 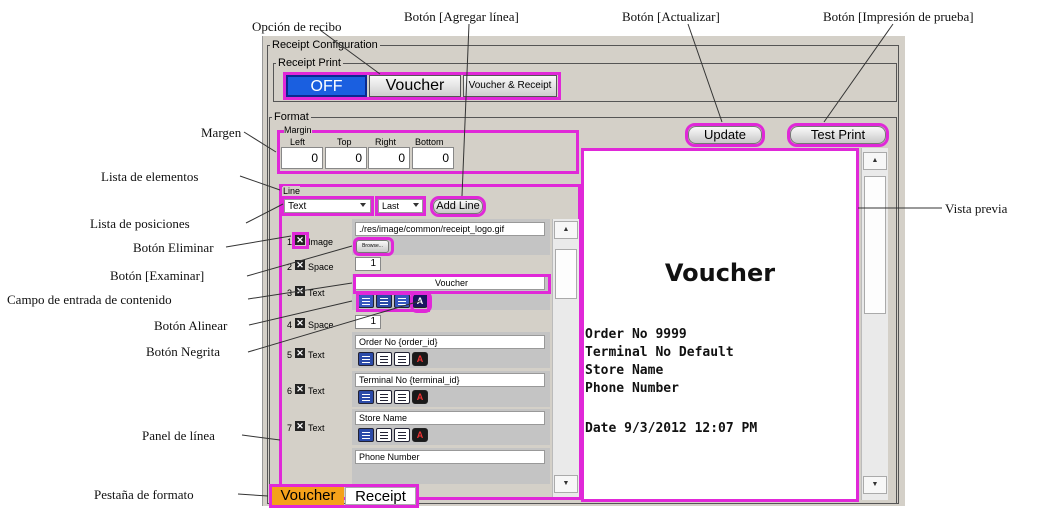 What do you see at coordinates (838, 135) in the screenshot?
I see `test-print-button: Test Print` at bounding box center [838, 135].